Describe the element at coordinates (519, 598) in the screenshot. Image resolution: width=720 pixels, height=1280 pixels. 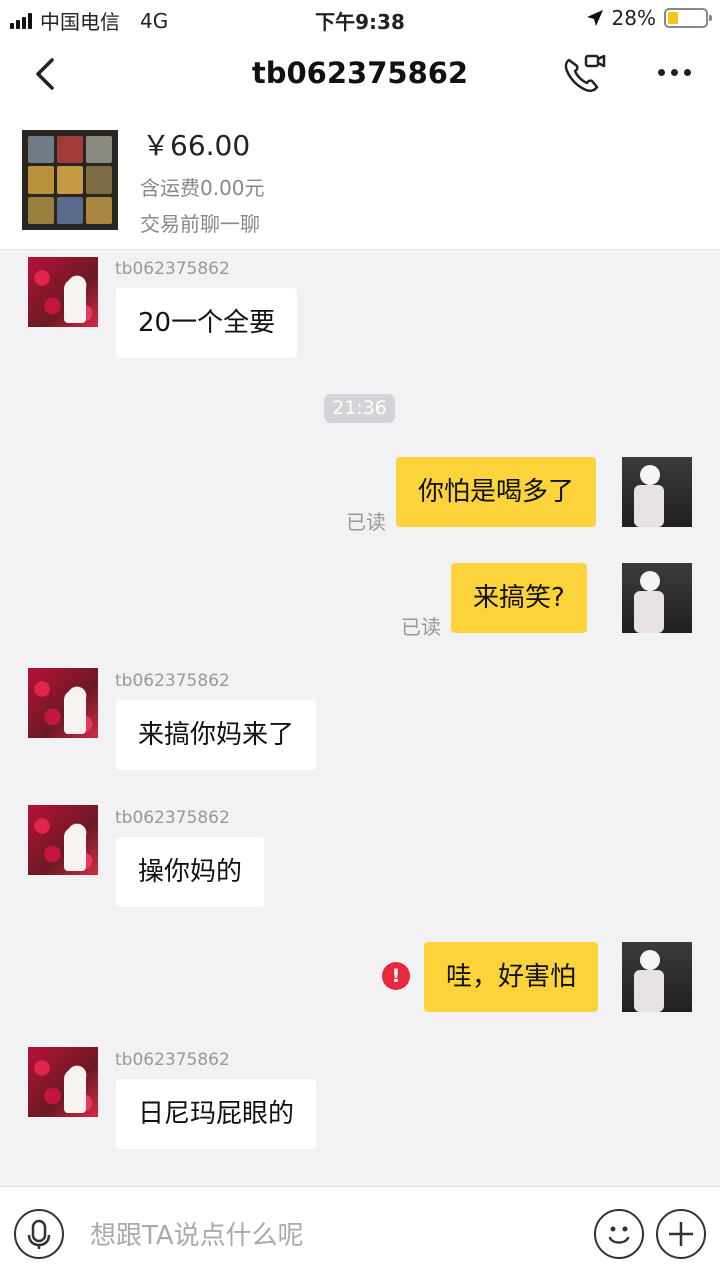
I see `message-bubble-outgoing: 来搞笑?` at that location.